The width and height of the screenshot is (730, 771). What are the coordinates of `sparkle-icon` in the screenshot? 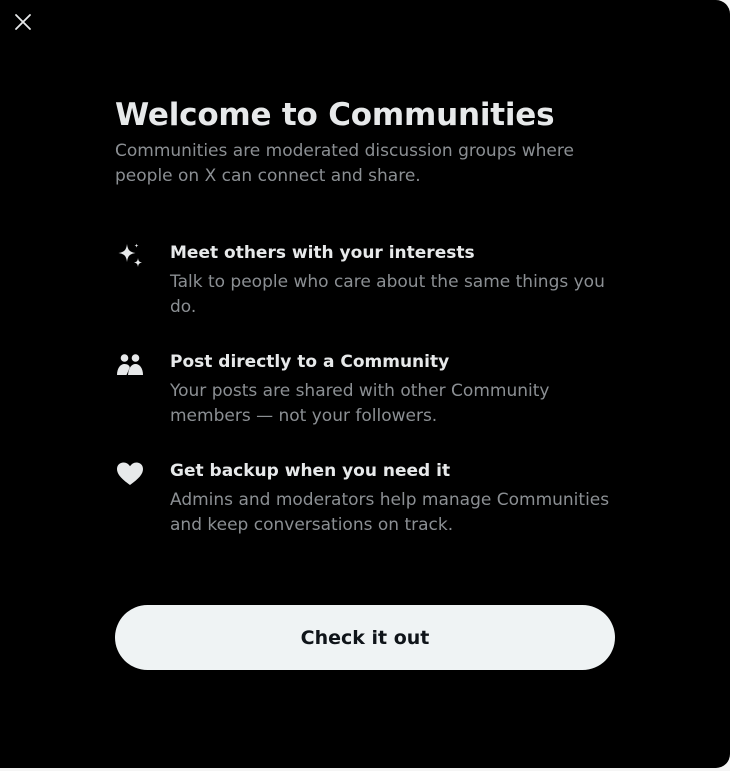 It's located at (130, 256).